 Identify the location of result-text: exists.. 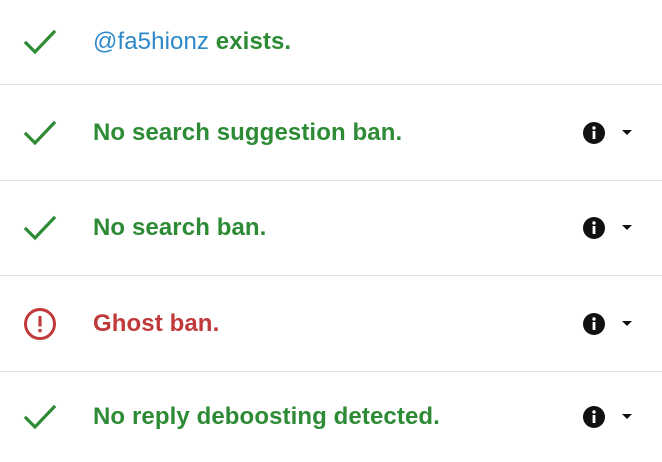
(250, 41).